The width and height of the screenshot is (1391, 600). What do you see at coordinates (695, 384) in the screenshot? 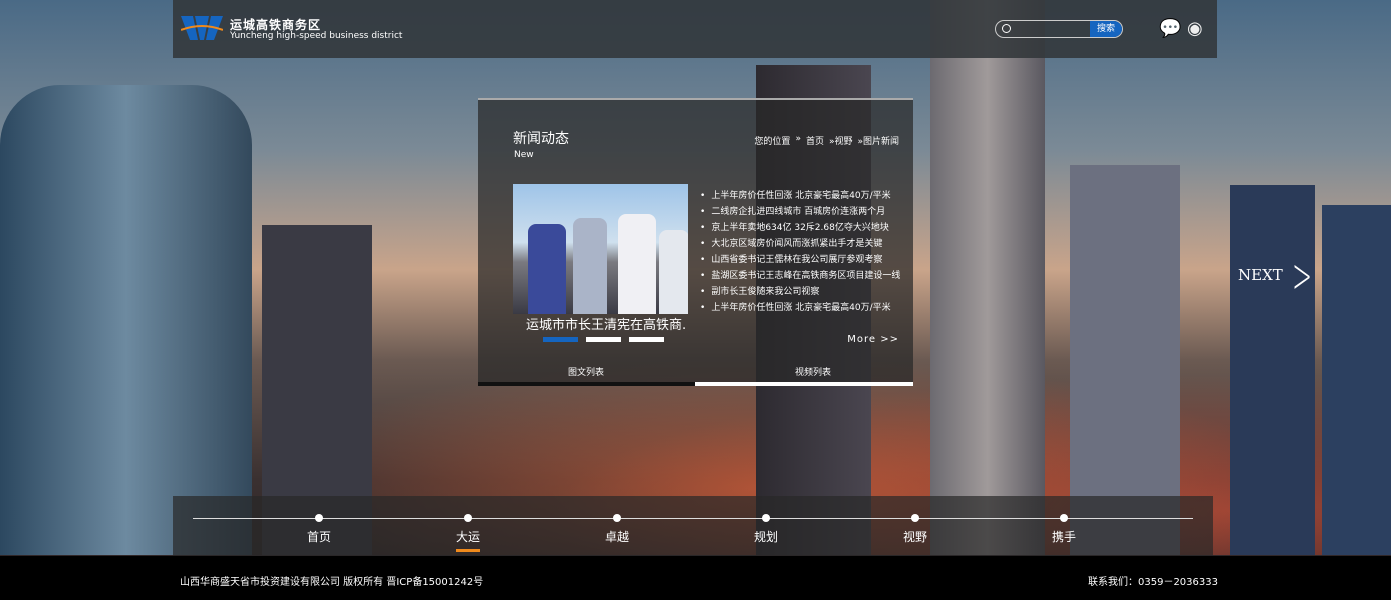
I see `tab-indicator` at bounding box center [695, 384].